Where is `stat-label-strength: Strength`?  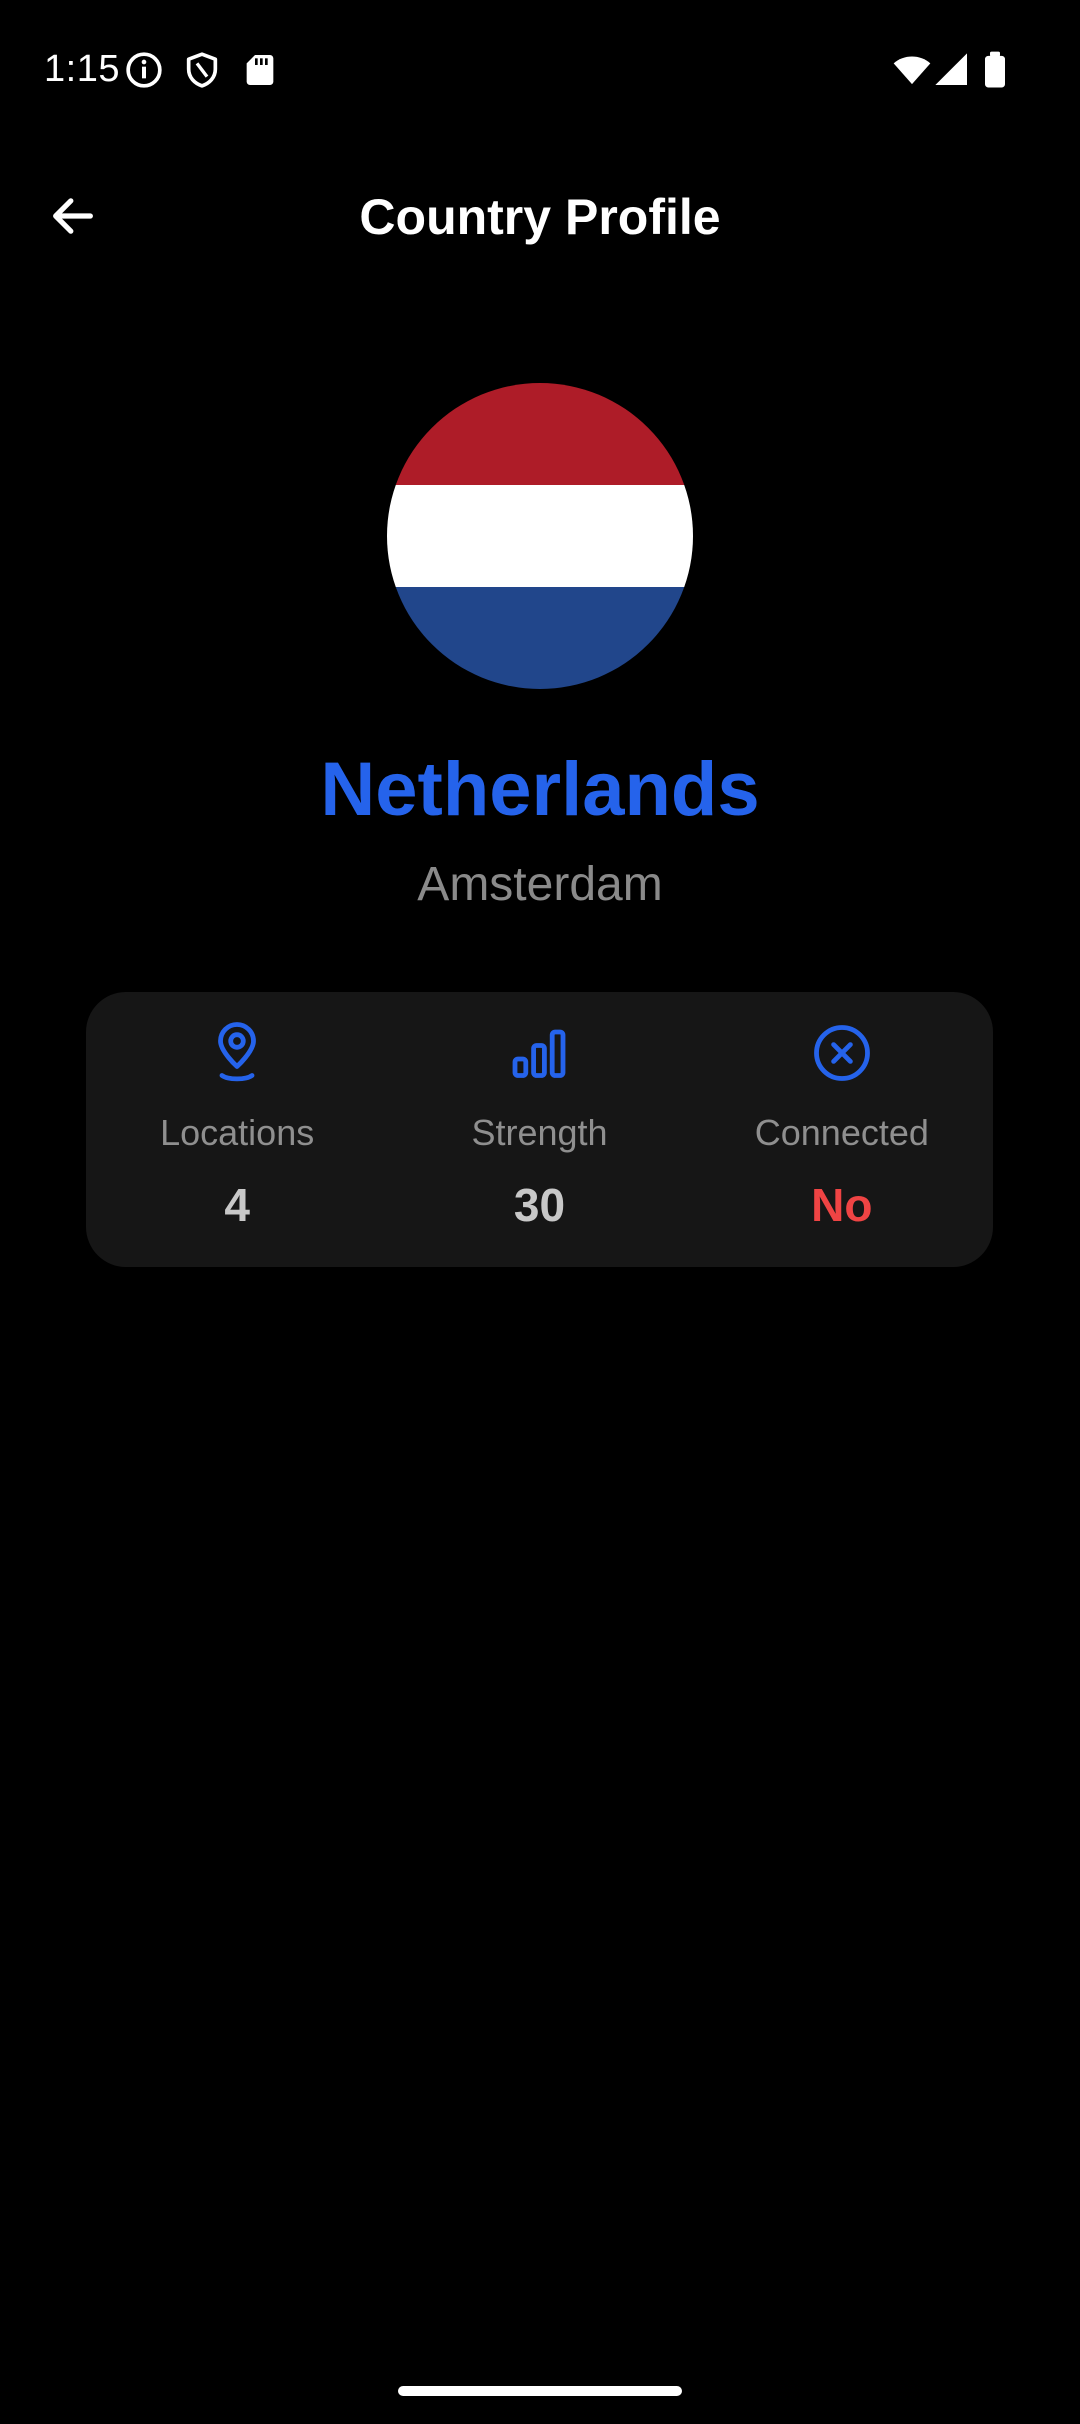
stat-label-strength: Strength is located at coordinates (539, 1132).